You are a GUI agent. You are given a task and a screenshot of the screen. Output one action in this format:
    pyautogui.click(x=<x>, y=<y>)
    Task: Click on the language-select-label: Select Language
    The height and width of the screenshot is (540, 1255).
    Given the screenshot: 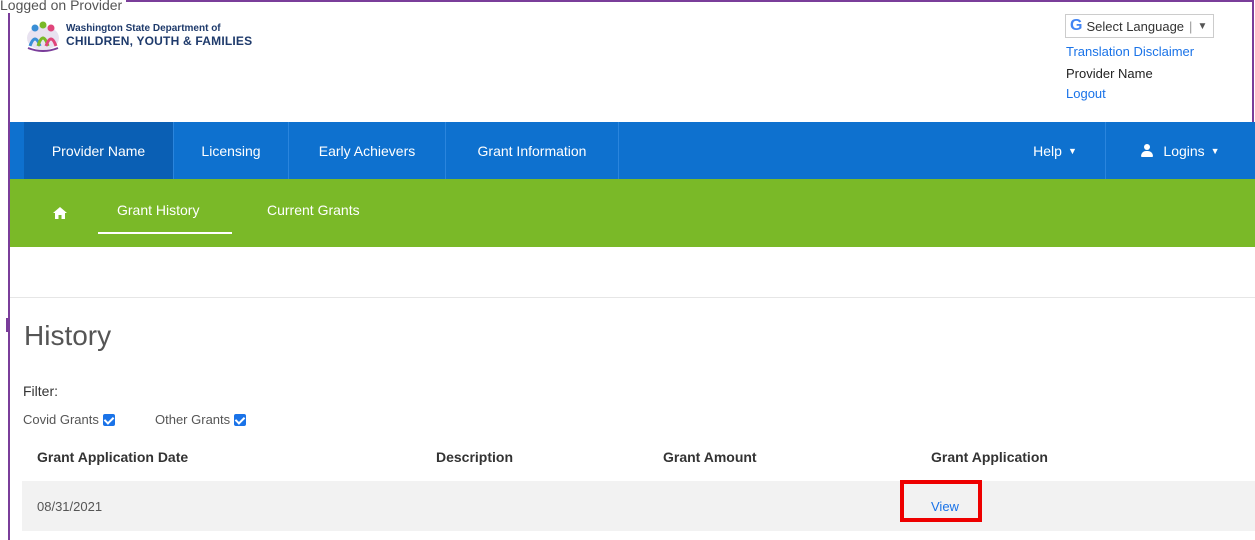 What is the action you would take?
    pyautogui.click(x=1135, y=26)
    